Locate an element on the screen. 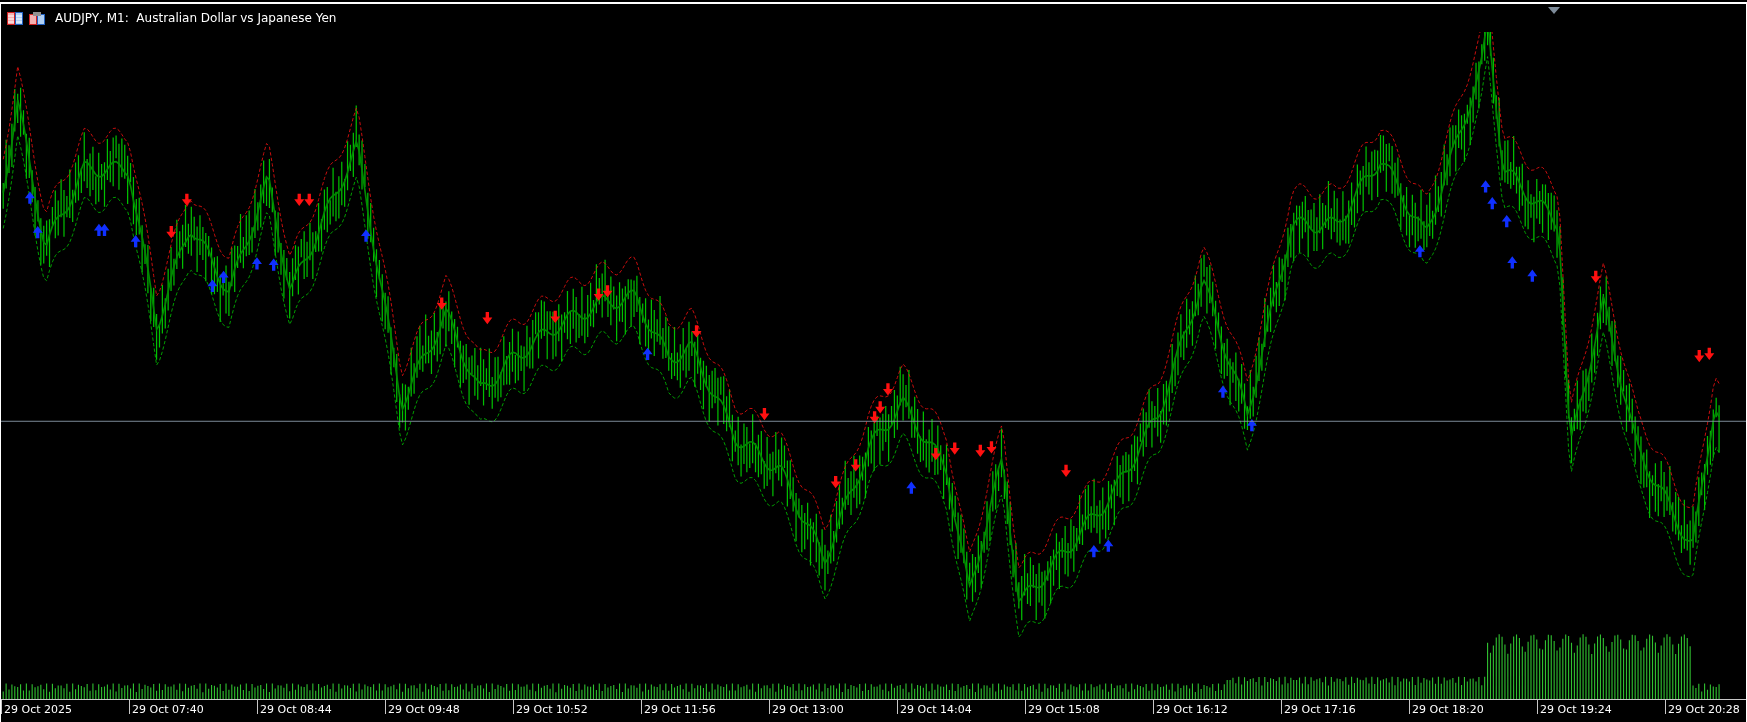 Image resolution: width=1747 pixels, height=722 pixels. window-icon is located at coordinates (37, 18).